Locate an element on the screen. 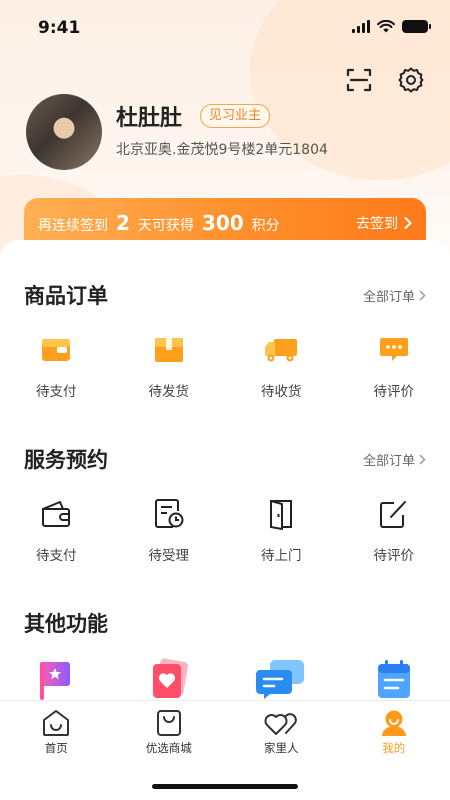  status-icons is located at coordinates (391, 26).